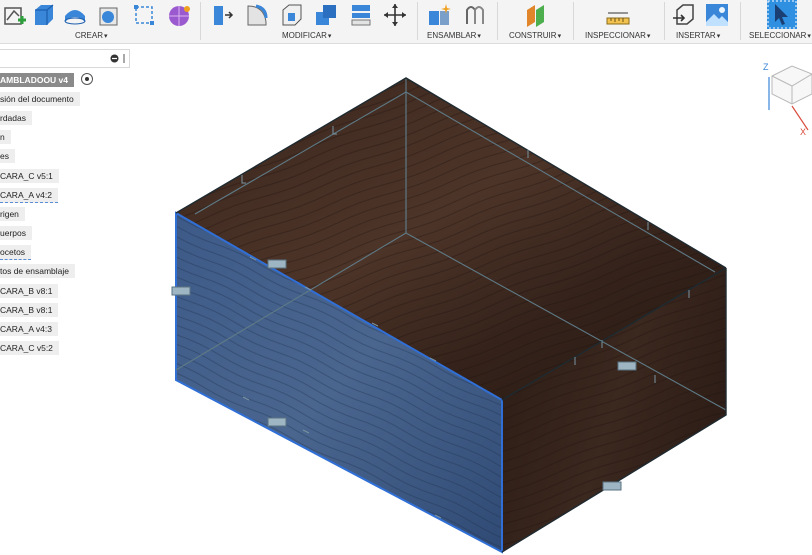 This screenshot has height=555, width=812. I want to click on extrude-icon, so click(43, 15).